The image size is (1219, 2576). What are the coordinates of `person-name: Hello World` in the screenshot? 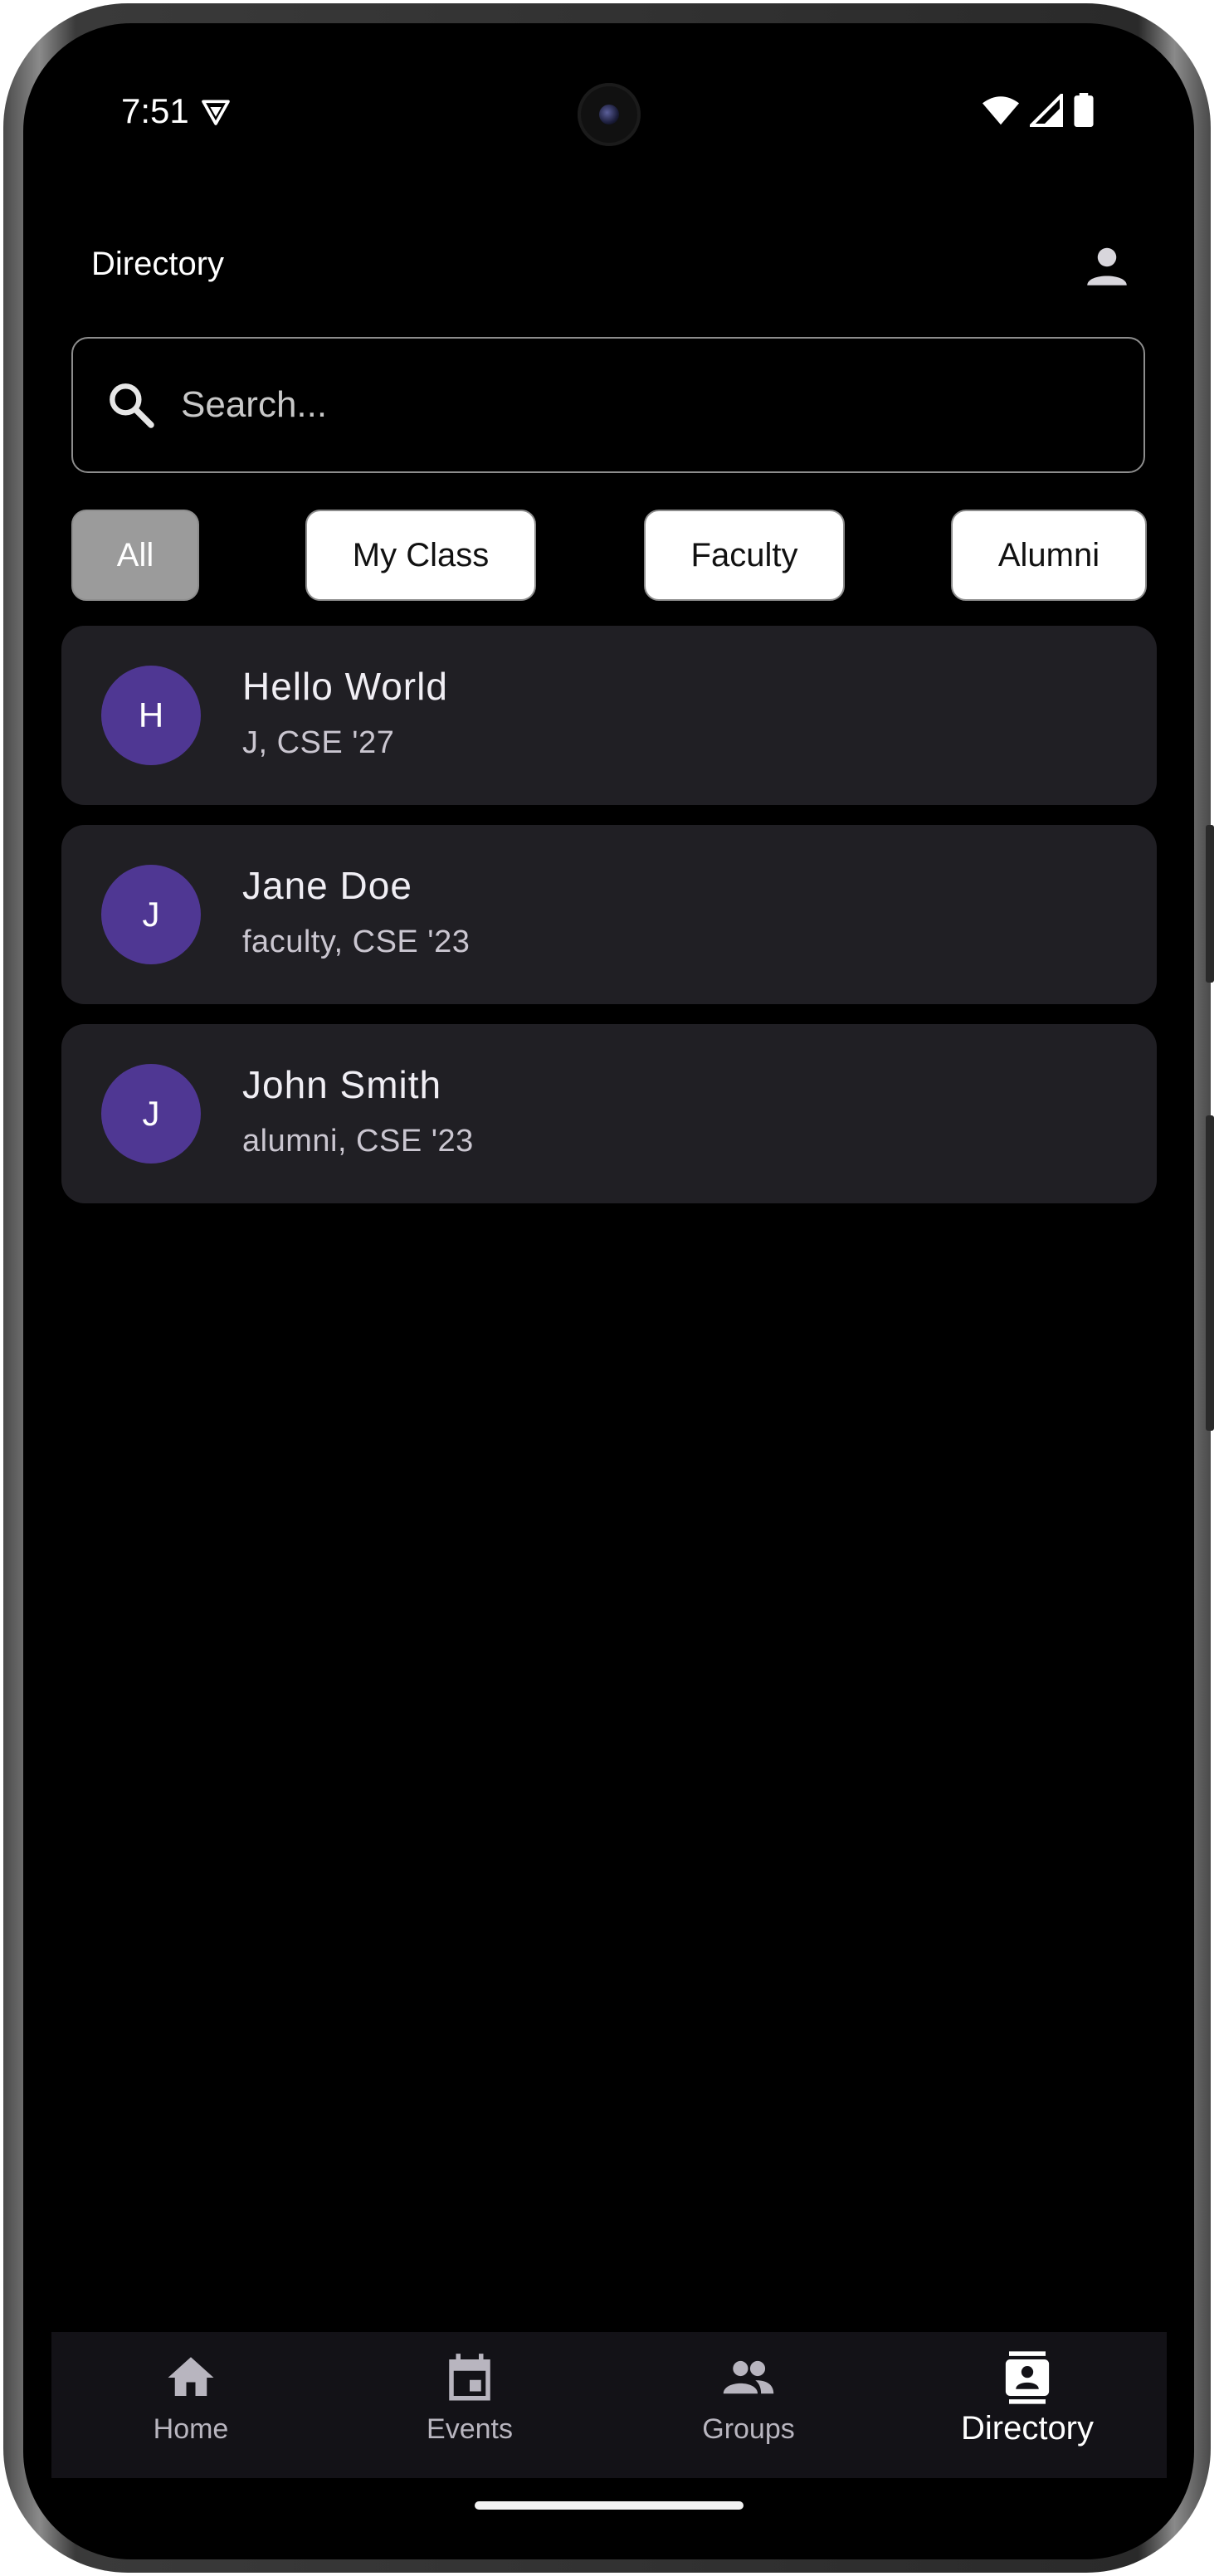 It's located at (345, 687).